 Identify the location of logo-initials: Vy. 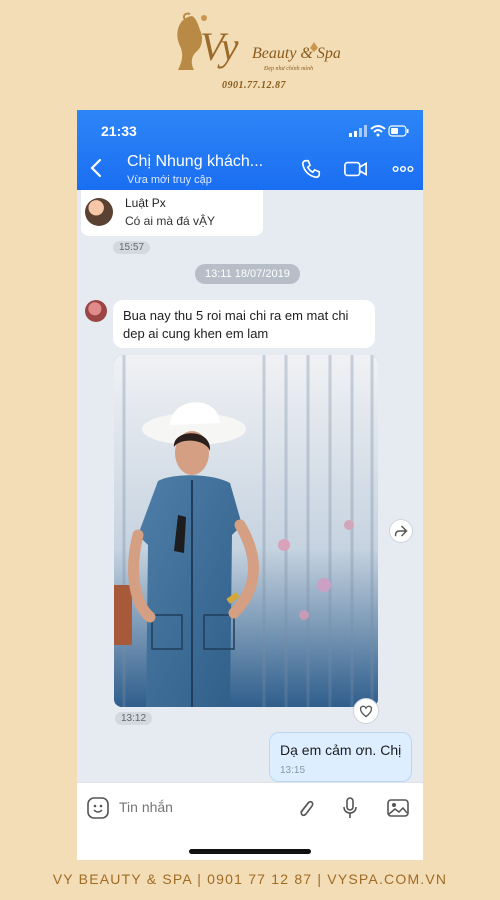
(219, 46).